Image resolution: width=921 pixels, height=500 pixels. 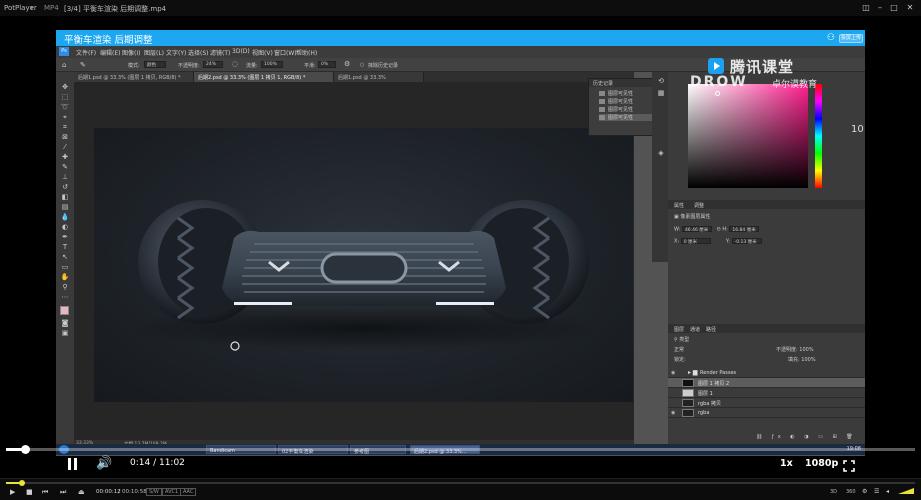 What do you see at coordinates (864, 491) in the screenshot?
I see `settings-icon: ⚙` at bounding box center [864, 491].